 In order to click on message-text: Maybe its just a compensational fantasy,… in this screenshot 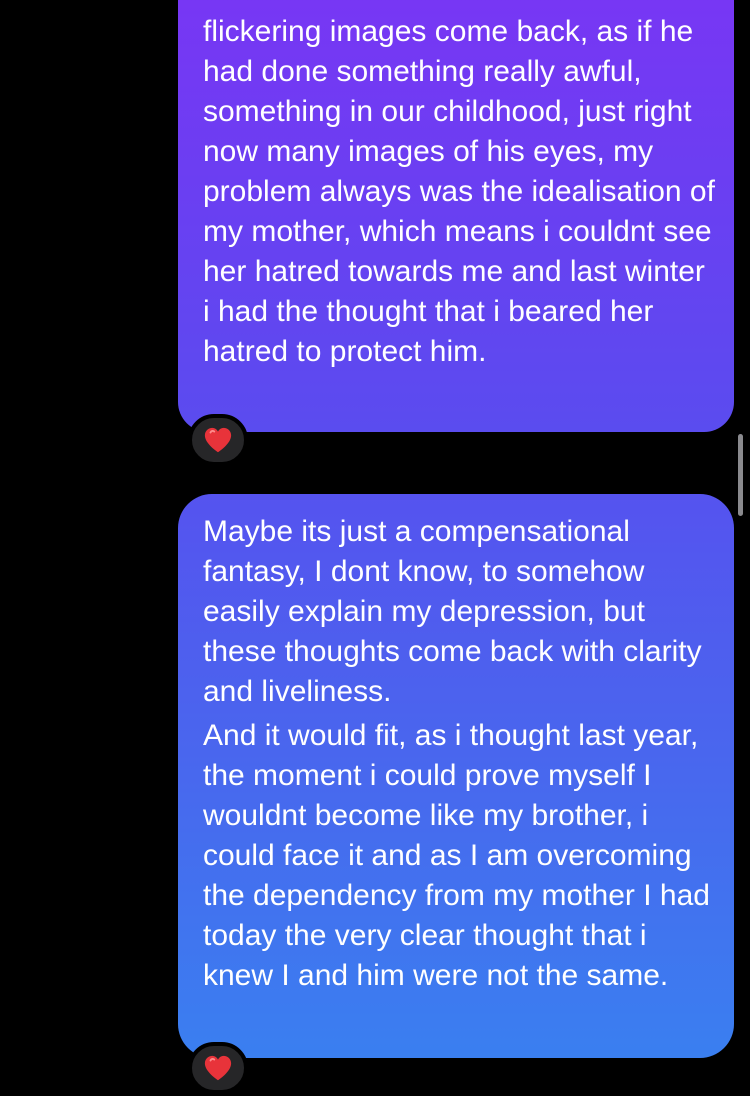, I will do `click(452, 611)`.